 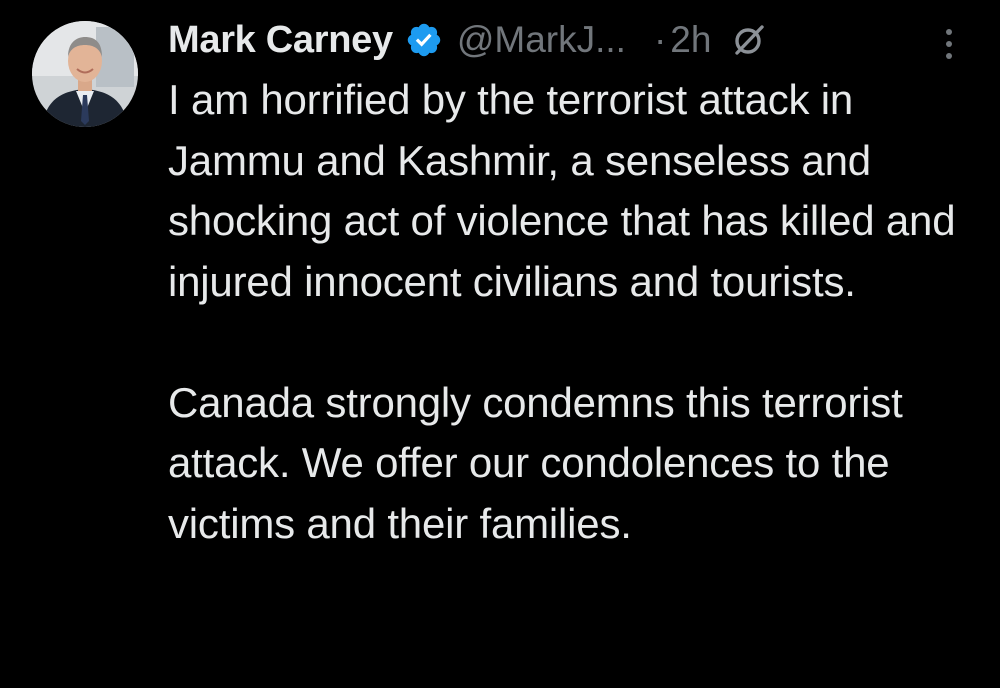 I want to click on more-options-icon, so click(x=949, y=44).